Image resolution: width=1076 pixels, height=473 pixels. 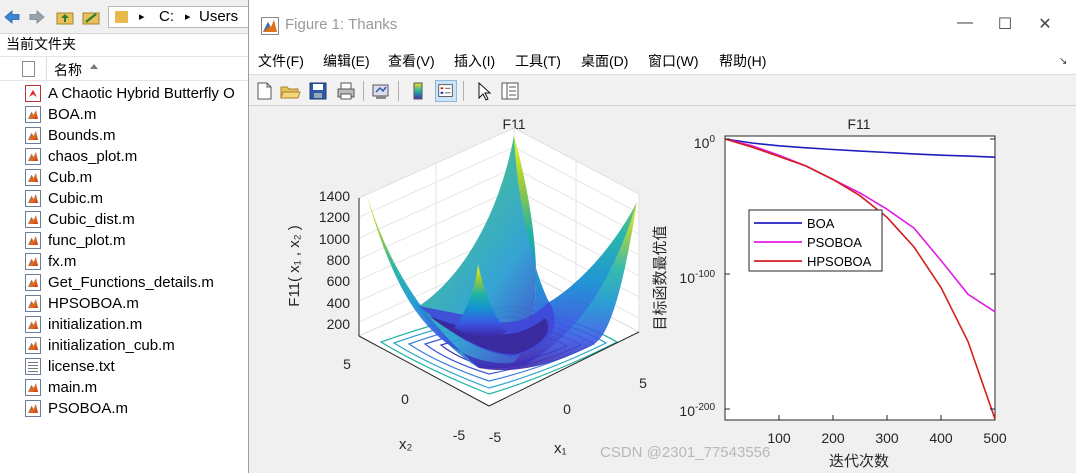 I want to click on maximize-button: ☐, so click(x=1005, y=24).